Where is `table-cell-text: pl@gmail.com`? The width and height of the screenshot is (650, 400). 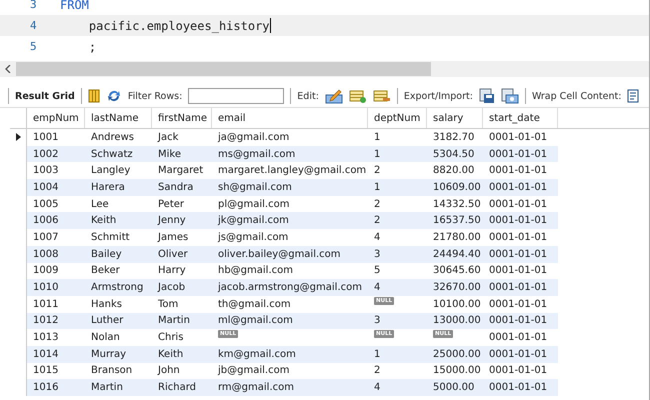
table-cell-text: pl@gmail.com is located at coordinates (253, 205).